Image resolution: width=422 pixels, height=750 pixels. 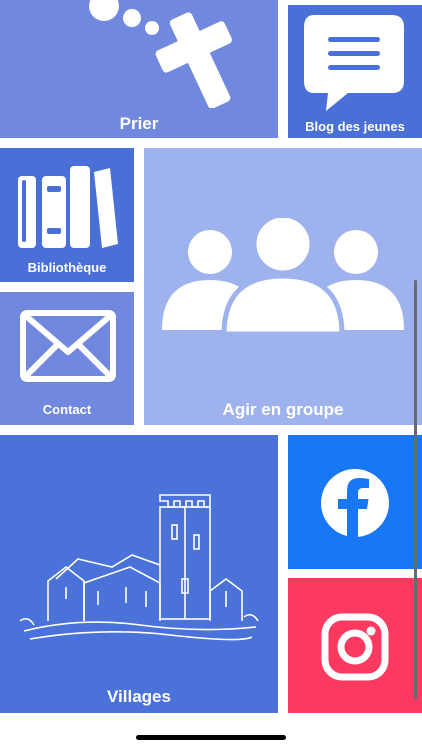 What do you see at coordinates (67, 409) in the screenshot?
I see `tile-label-contact: Contact` at bounding box center [67, 409].